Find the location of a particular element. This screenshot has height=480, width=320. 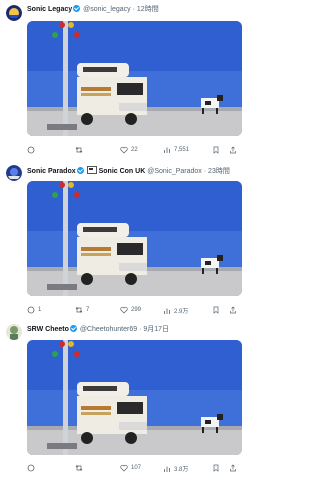

display-name-suffix: Sonic Con UK is located at coordinates (122, 171).